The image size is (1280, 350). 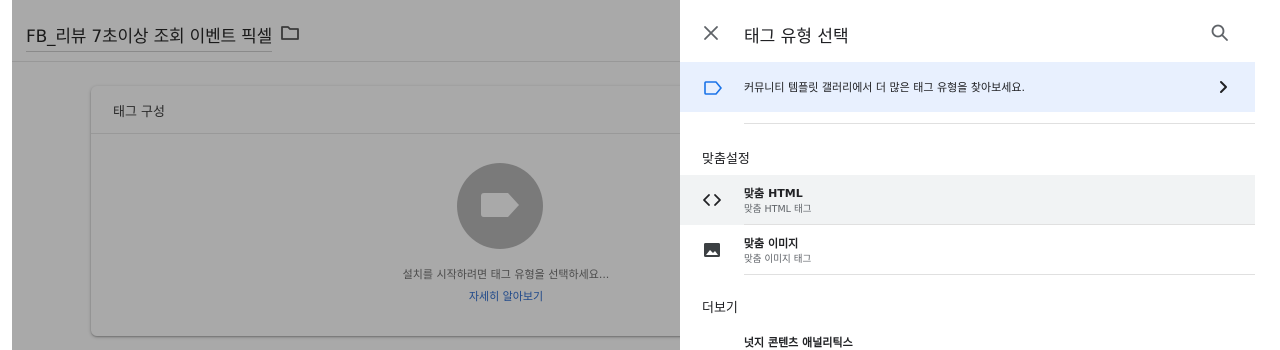 What do you see at coordinates (796, 37) in the screenshot?
I see `panel-title: 태그 유형 선택` at bounding box center [796, 37].